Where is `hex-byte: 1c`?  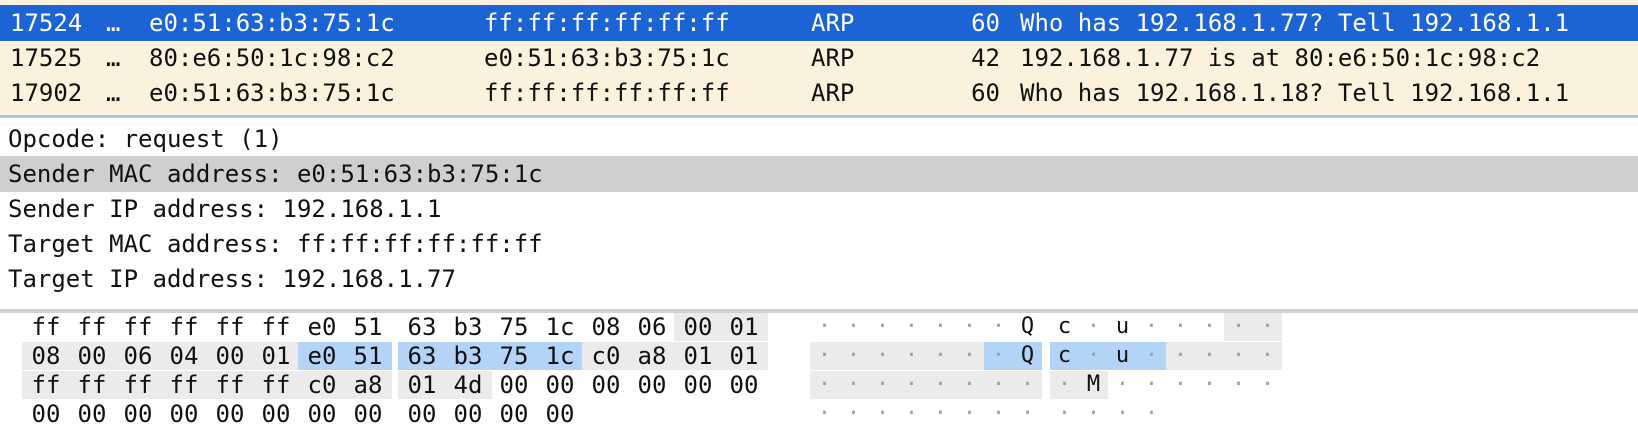 hex-byte: 1c is located at coordinates (560, 356).